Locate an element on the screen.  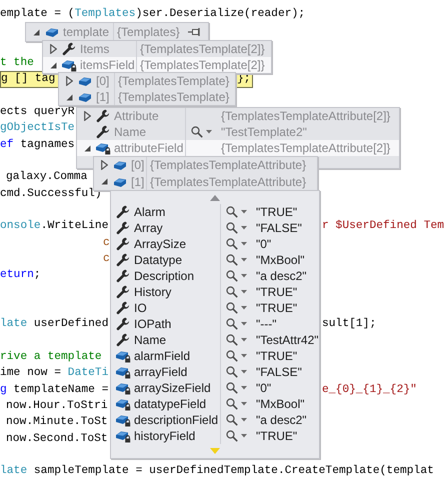
code-text: g [] tag is located at coordinates (28, 79).